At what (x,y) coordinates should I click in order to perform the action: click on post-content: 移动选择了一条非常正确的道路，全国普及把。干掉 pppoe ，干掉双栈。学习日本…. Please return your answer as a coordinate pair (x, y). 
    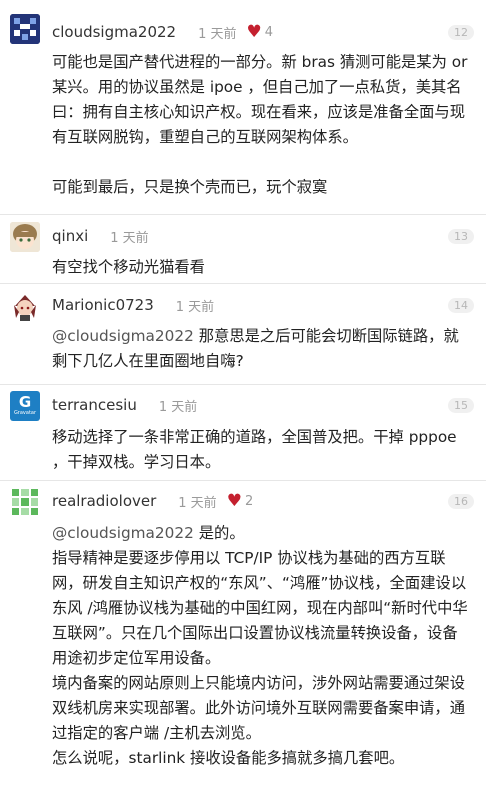
    Looking at the image, I should click on (260, 450).